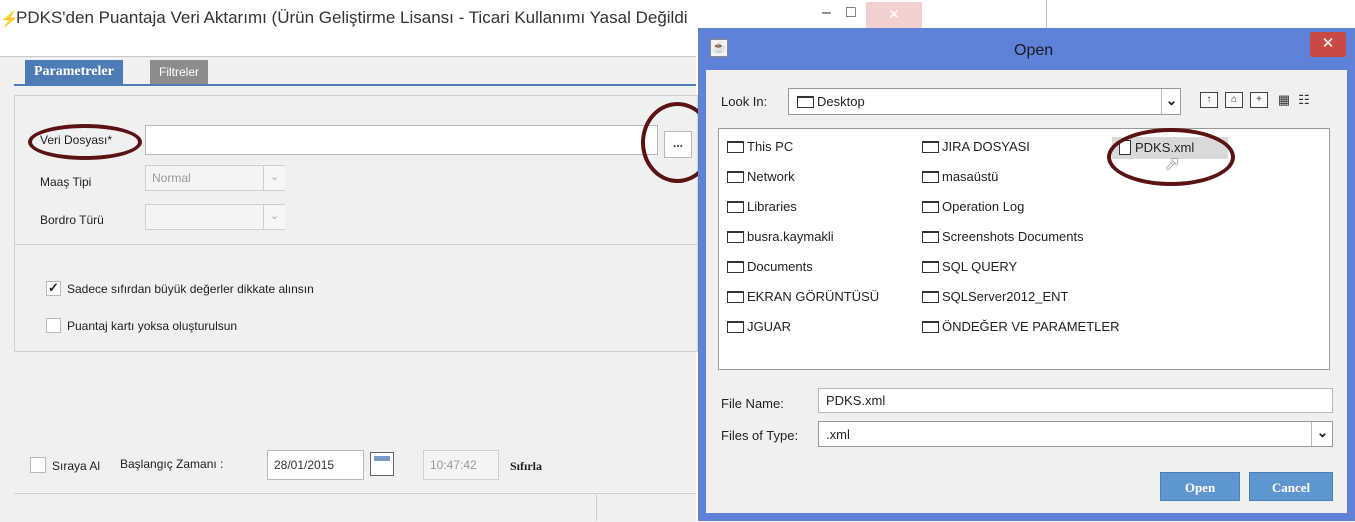 The image size is (1355, 522). I want to click on folder-name: Documents, so click(780, 266).